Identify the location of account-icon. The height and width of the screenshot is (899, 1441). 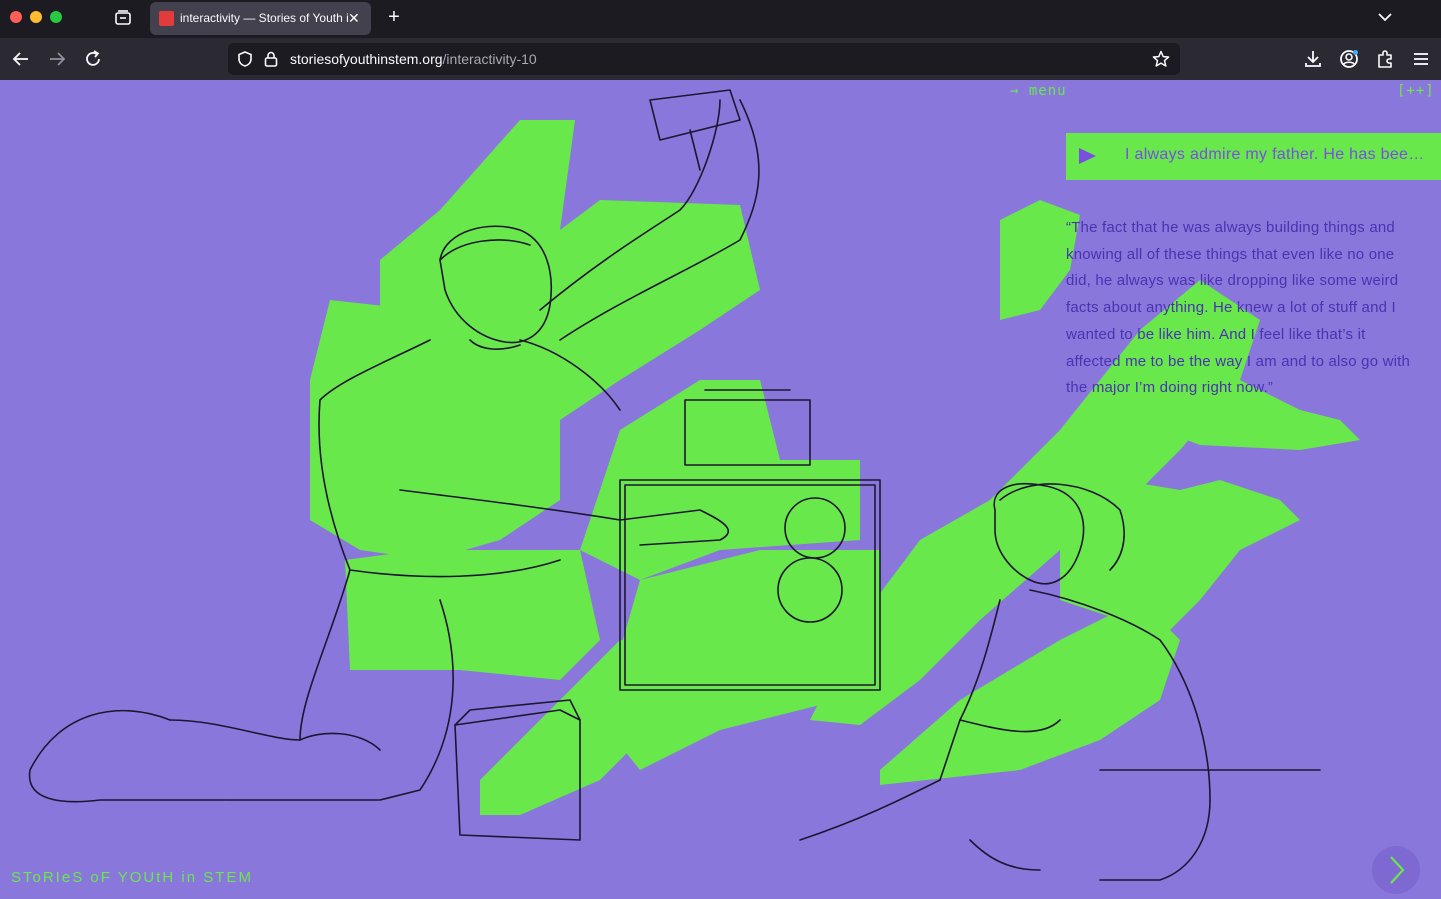
(1349, 59).